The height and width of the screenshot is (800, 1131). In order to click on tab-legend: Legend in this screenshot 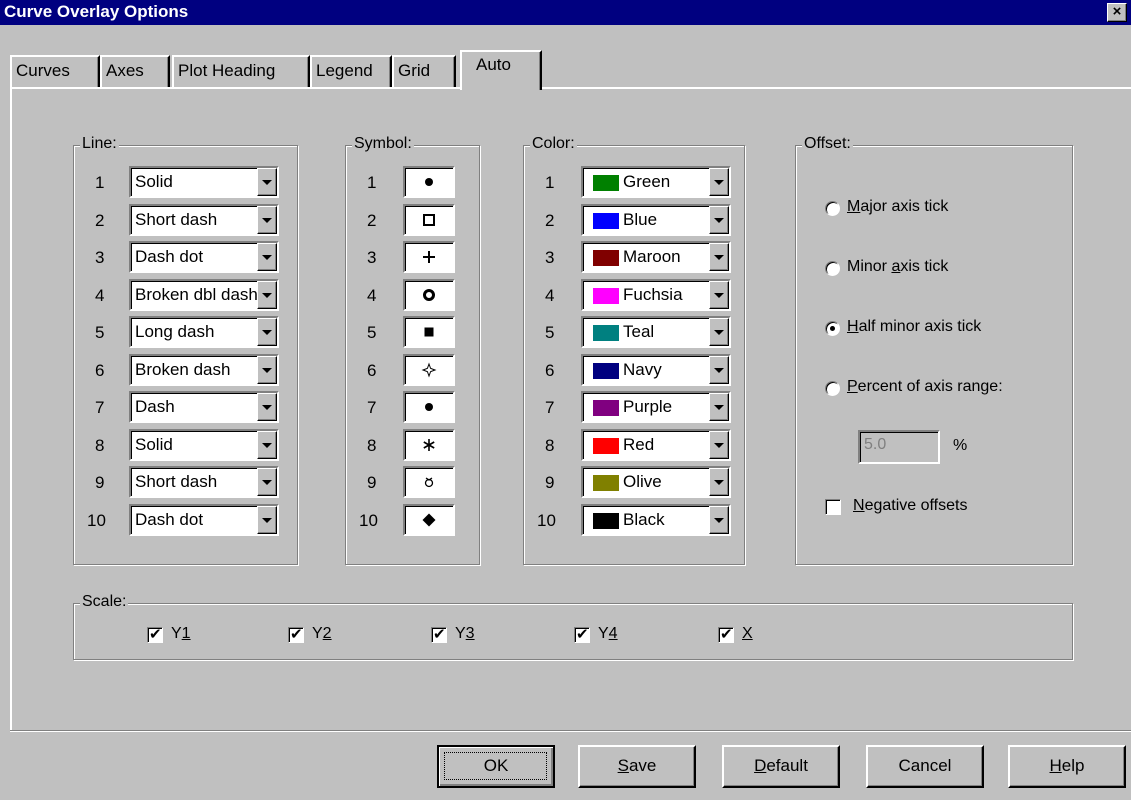, I will do `click(351, 71)`.